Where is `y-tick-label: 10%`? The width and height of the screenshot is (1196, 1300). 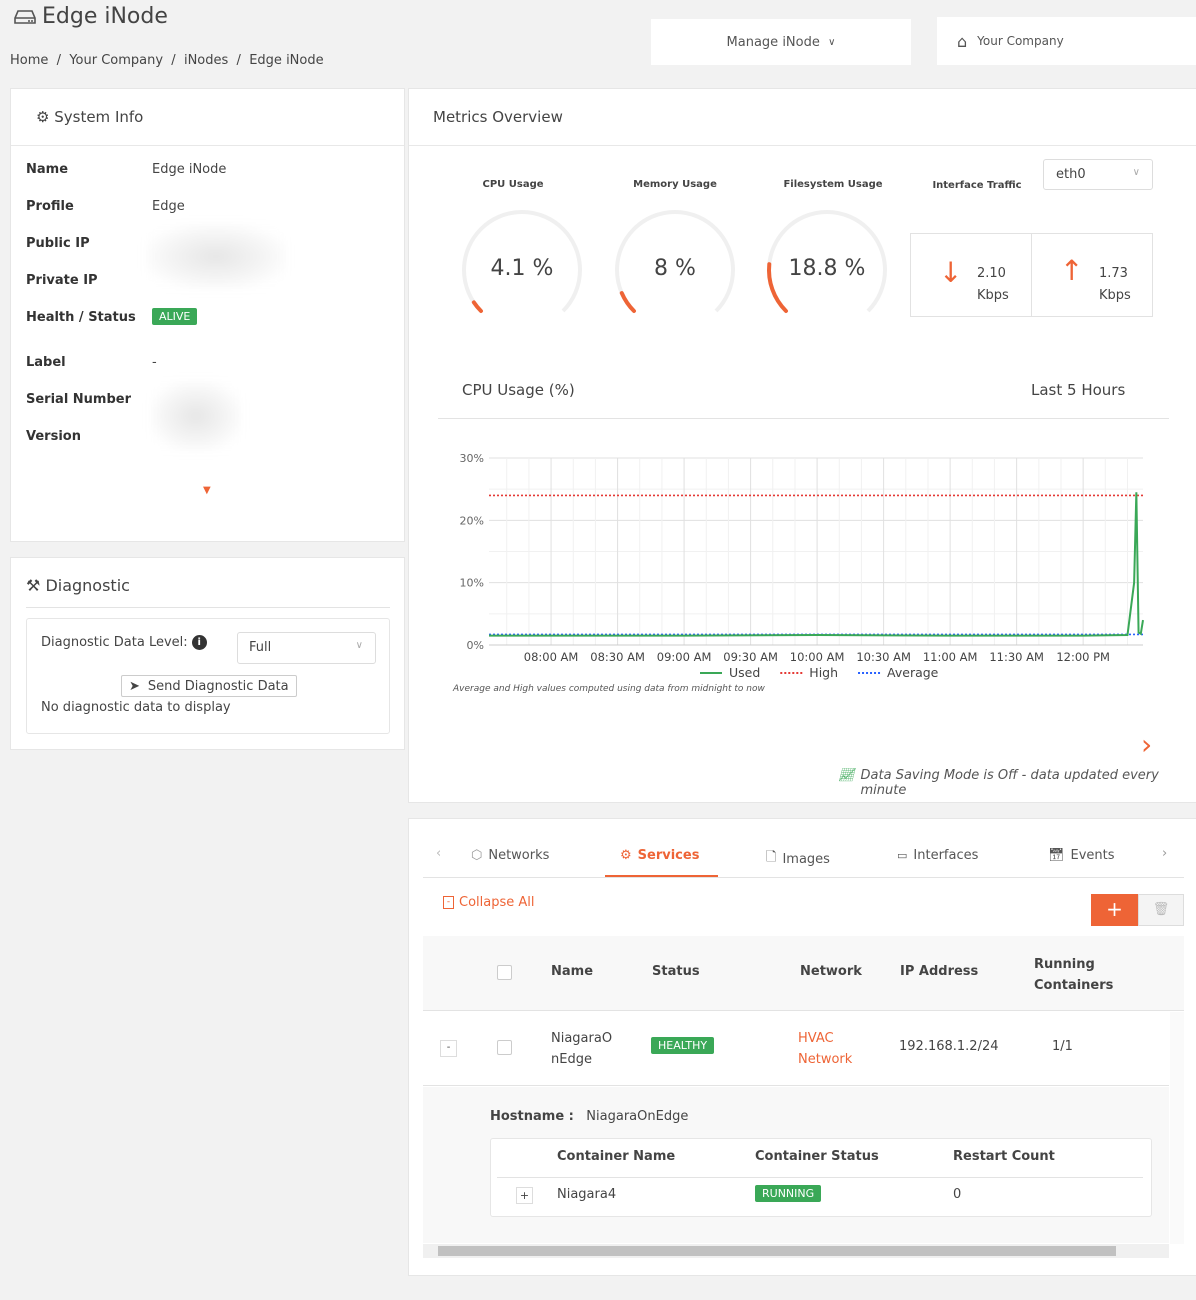 y-tick-label: 10% is located at coordinates (472, 583).